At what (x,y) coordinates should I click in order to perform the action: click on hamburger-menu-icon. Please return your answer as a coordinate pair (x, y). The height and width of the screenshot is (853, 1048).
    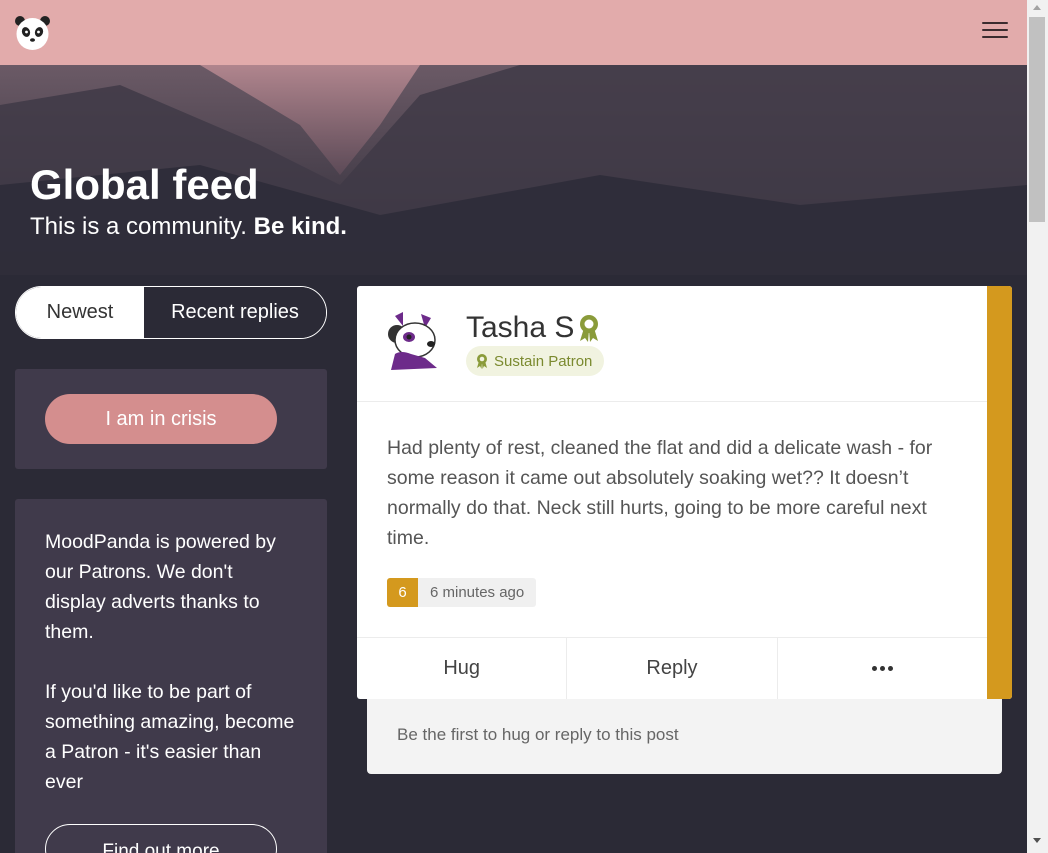
    Looking at the image, I should click on (995, 32).